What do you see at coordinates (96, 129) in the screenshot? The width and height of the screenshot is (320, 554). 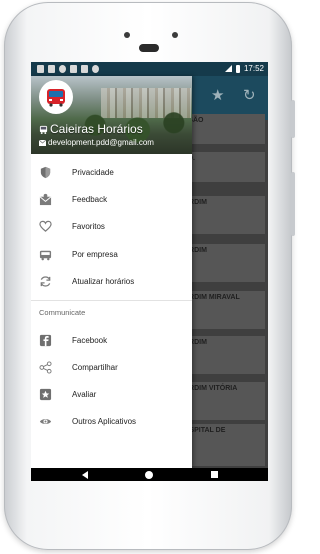 I see `app-name: Caieiras Horários` at bounding box center [96, 129].